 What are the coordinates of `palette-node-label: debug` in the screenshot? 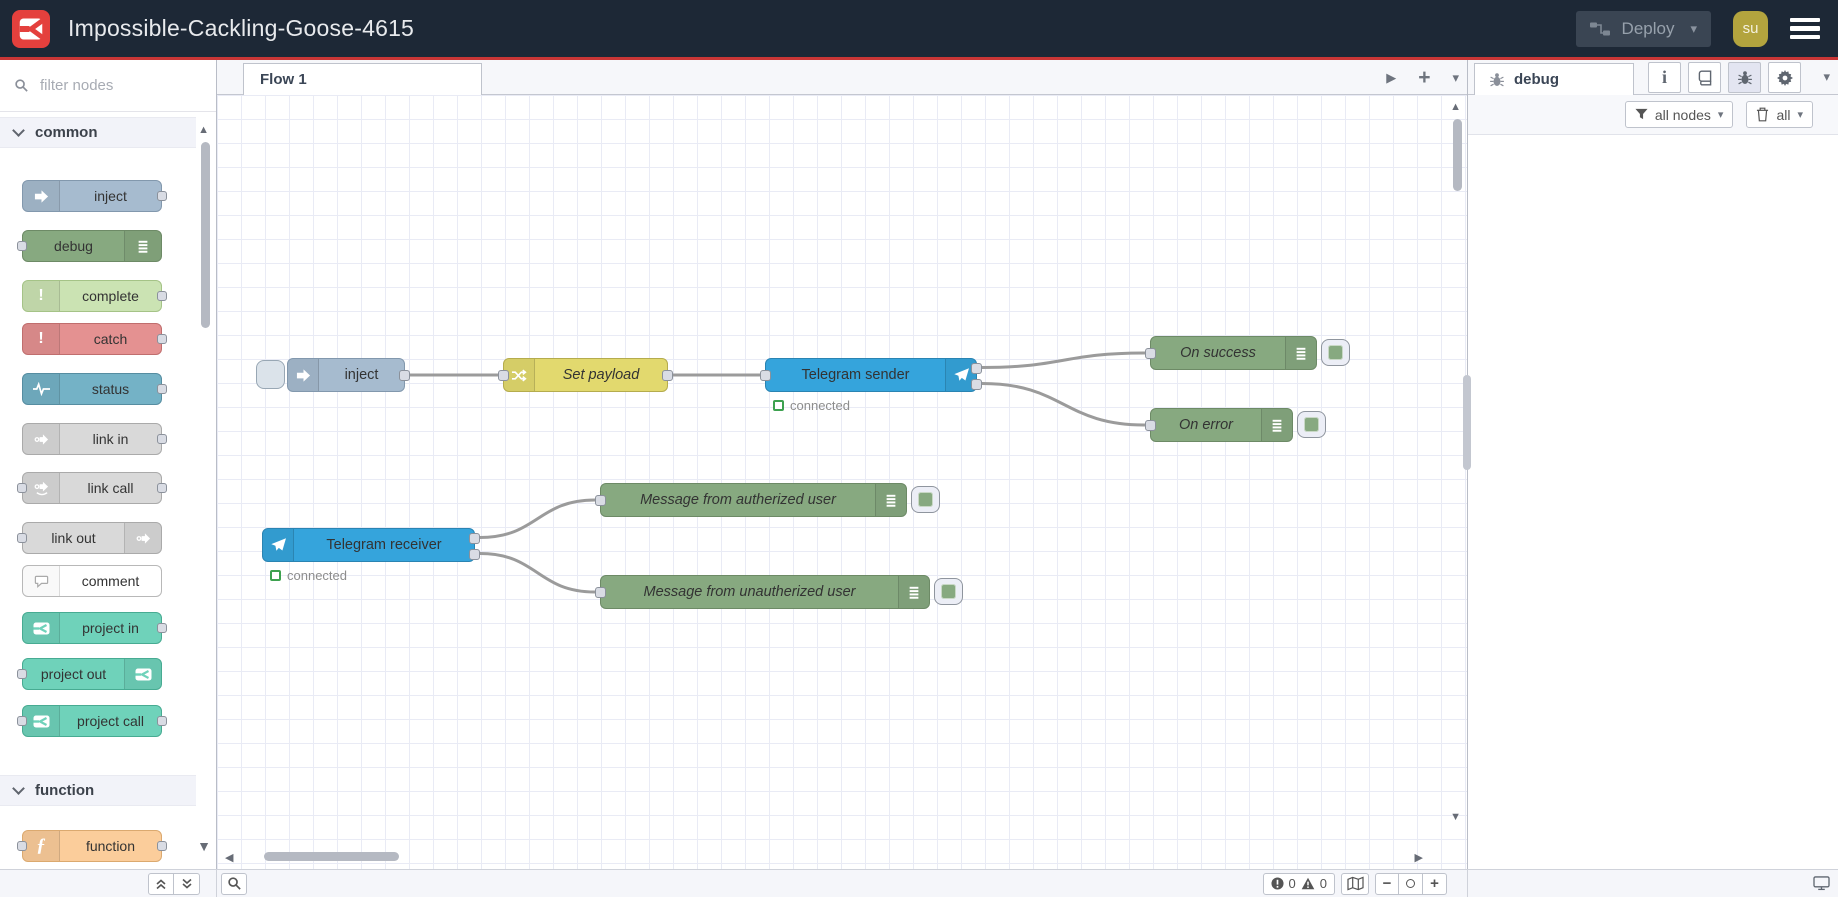 It's located at (73, 246).